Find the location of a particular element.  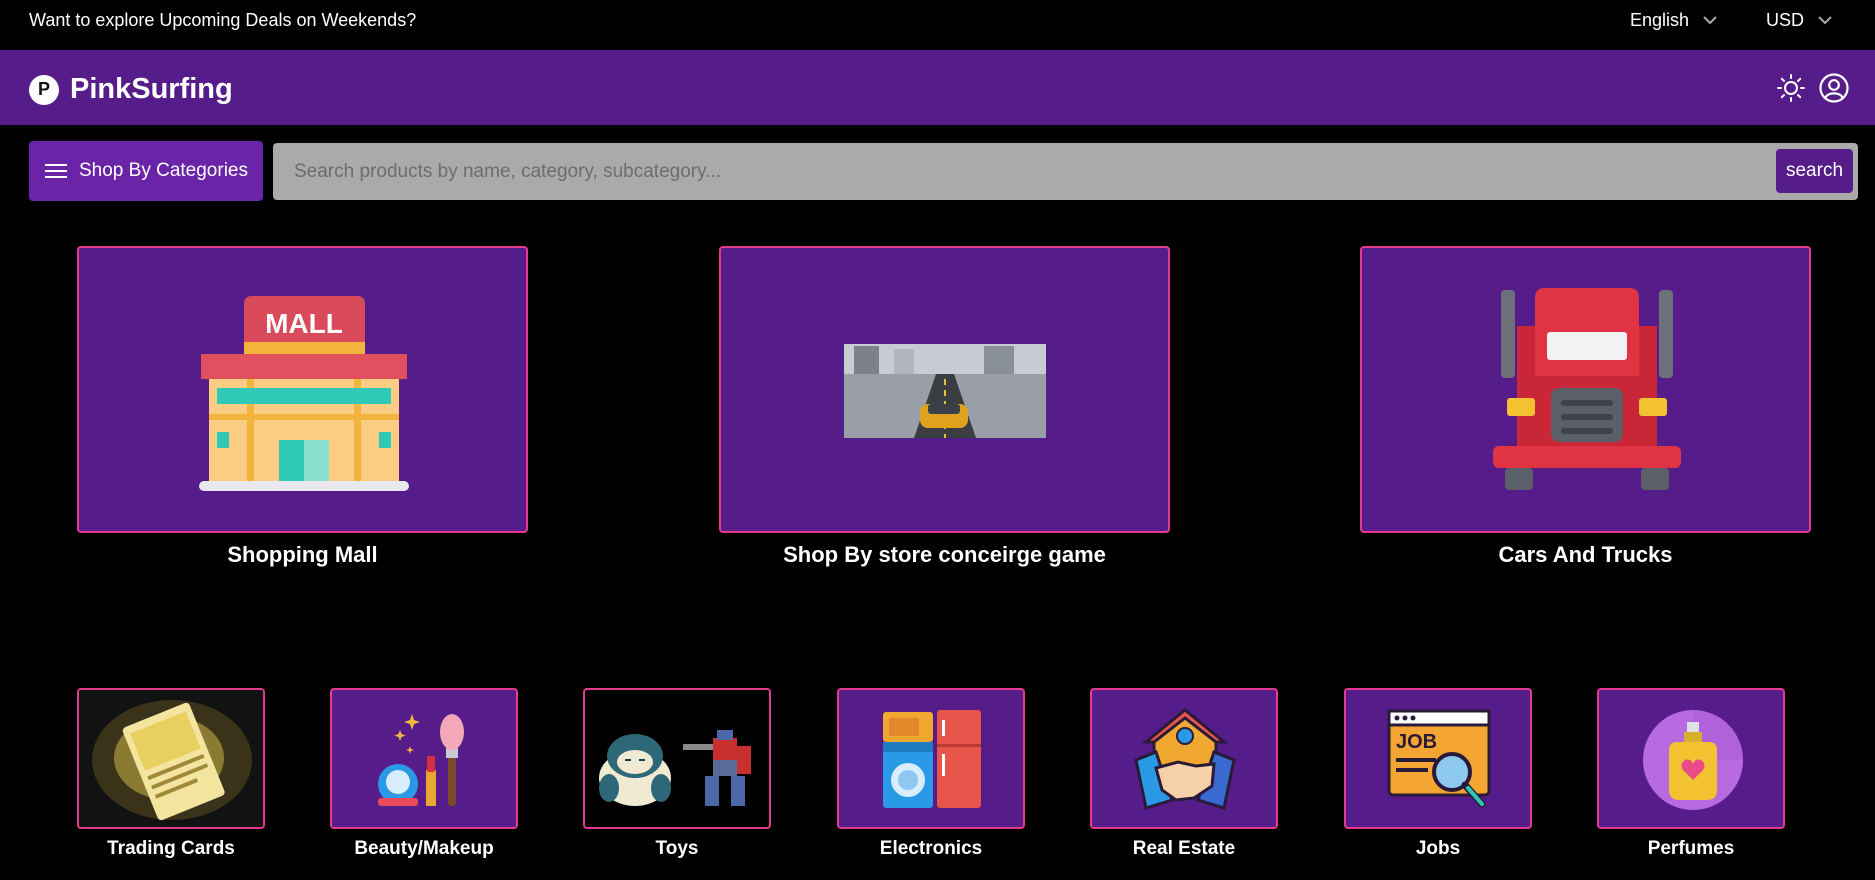

featured-card-cars-trucks is located at coordinates (1585, 389).